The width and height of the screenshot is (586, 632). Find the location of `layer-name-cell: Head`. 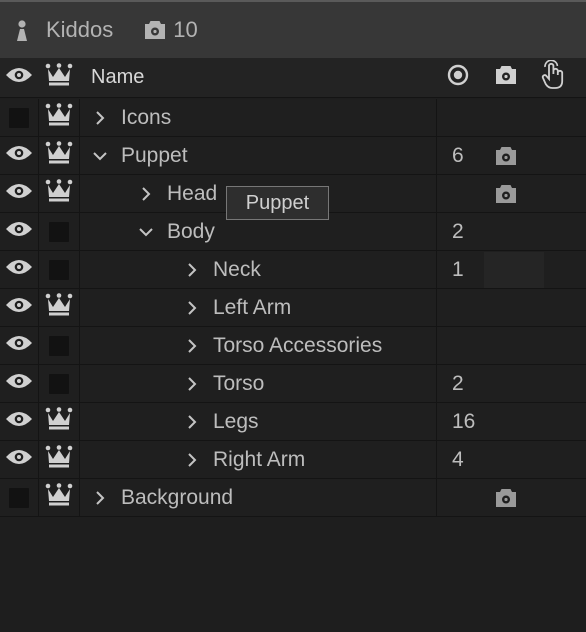

layer-name-cell: Head is located at coordinates (178, 193).